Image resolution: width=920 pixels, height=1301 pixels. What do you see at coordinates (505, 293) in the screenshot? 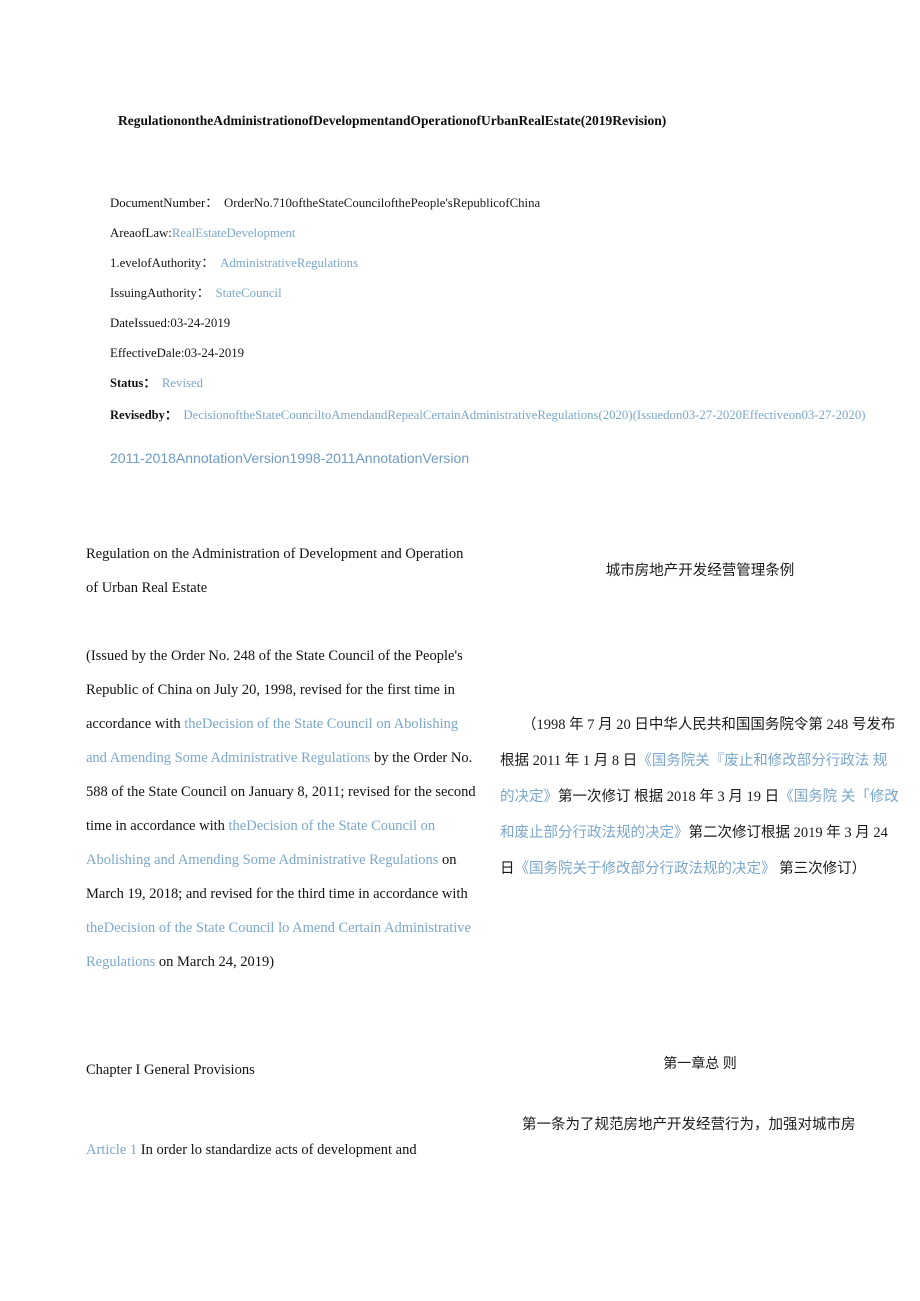
I see `metadata-row-issuing-authority: IssuingAuthority： StateCouncil` at bounding box center [505, 293].